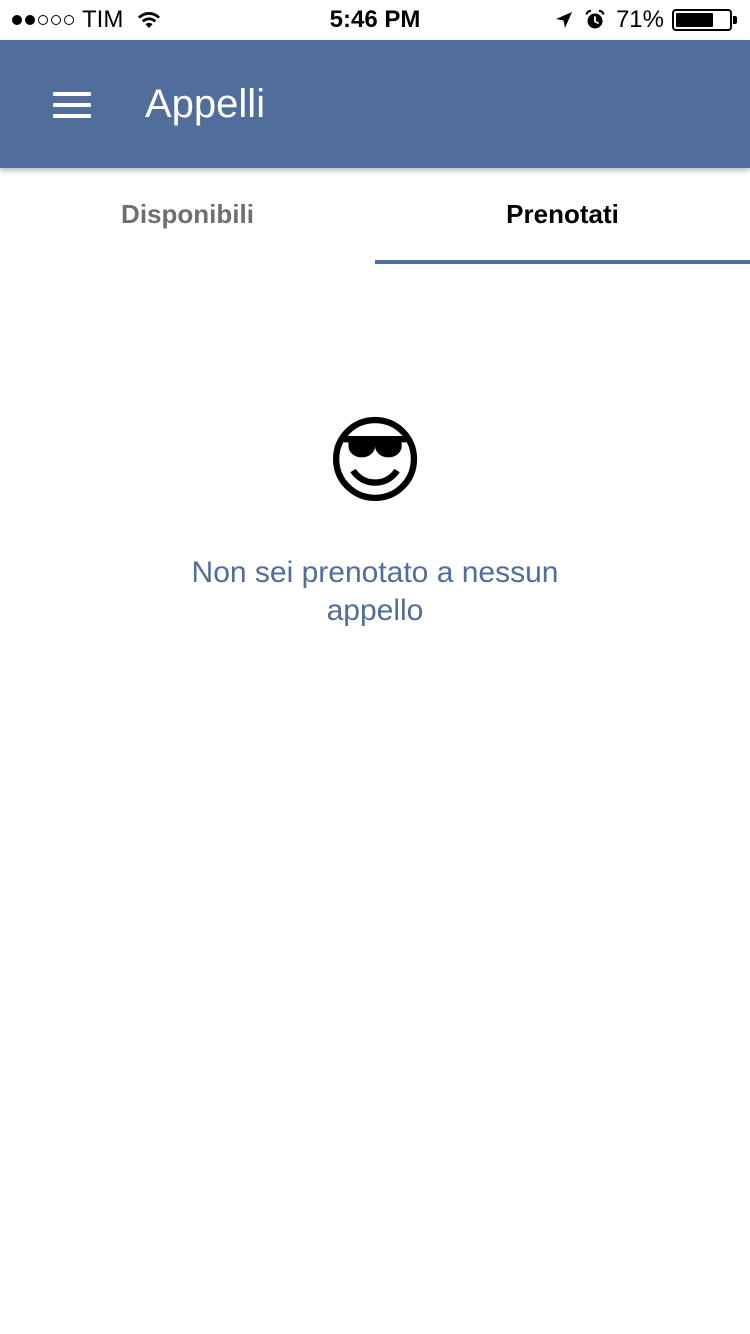 This screenshot has height=1334, width=750. I want to click on battery-icon, so click(705, 20).